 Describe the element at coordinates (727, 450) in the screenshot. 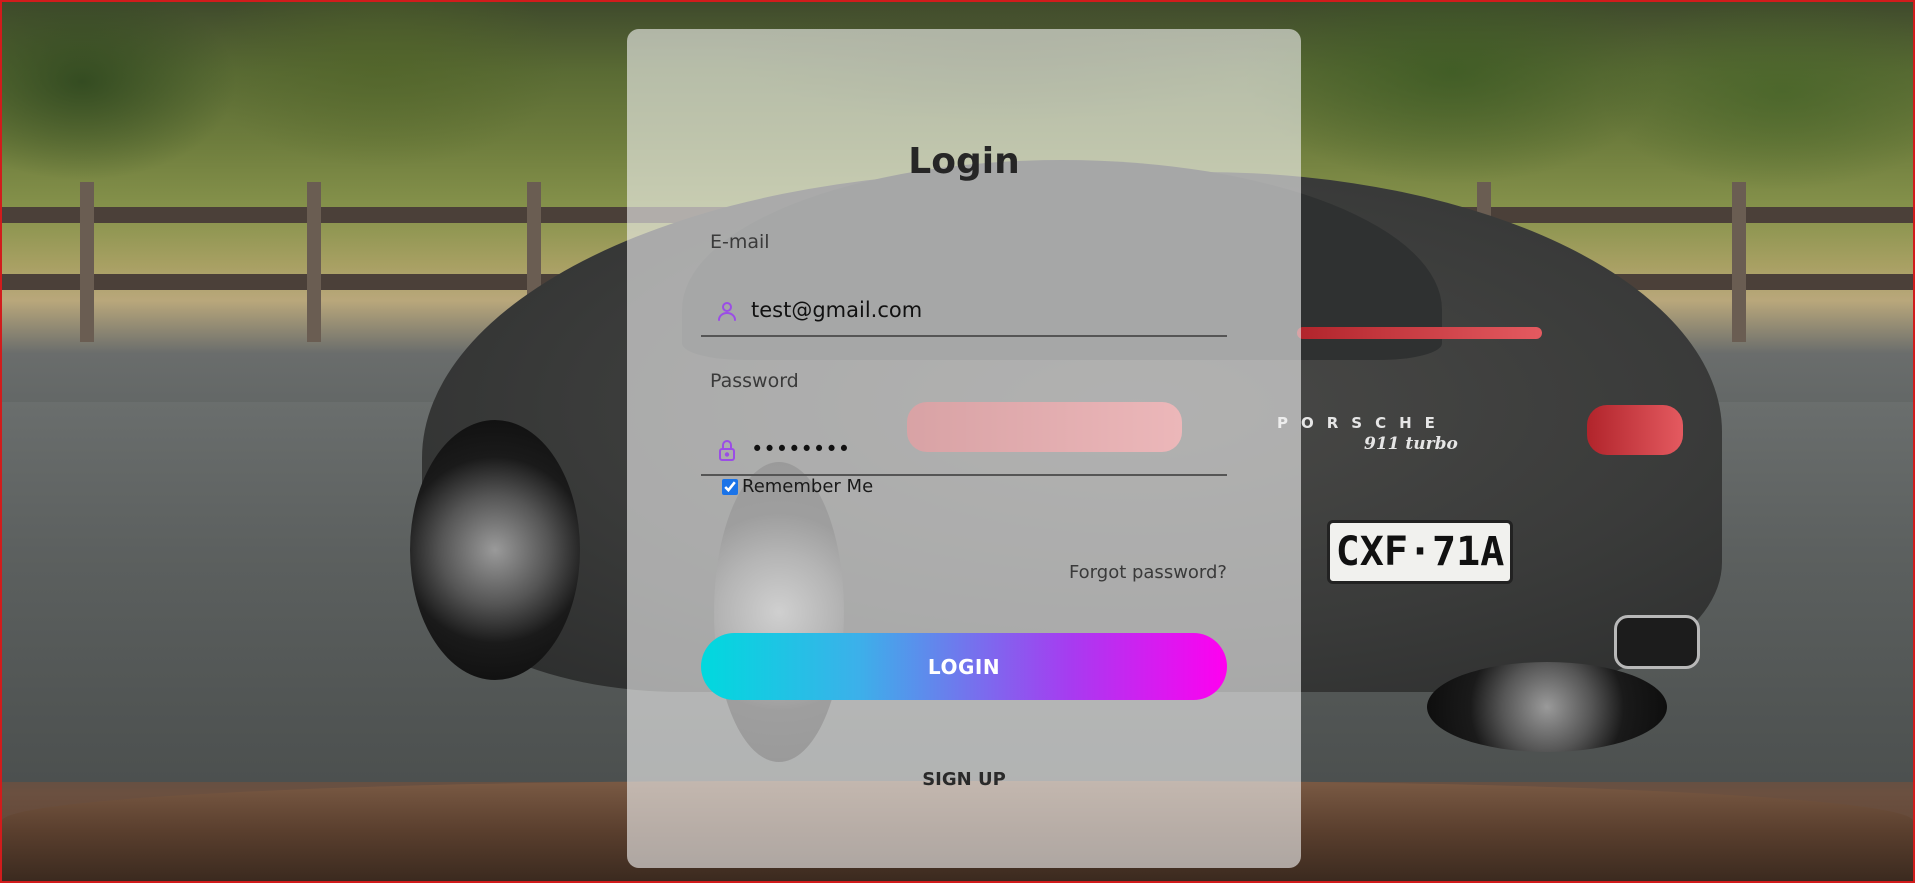

I see `lock-icon` at that location.